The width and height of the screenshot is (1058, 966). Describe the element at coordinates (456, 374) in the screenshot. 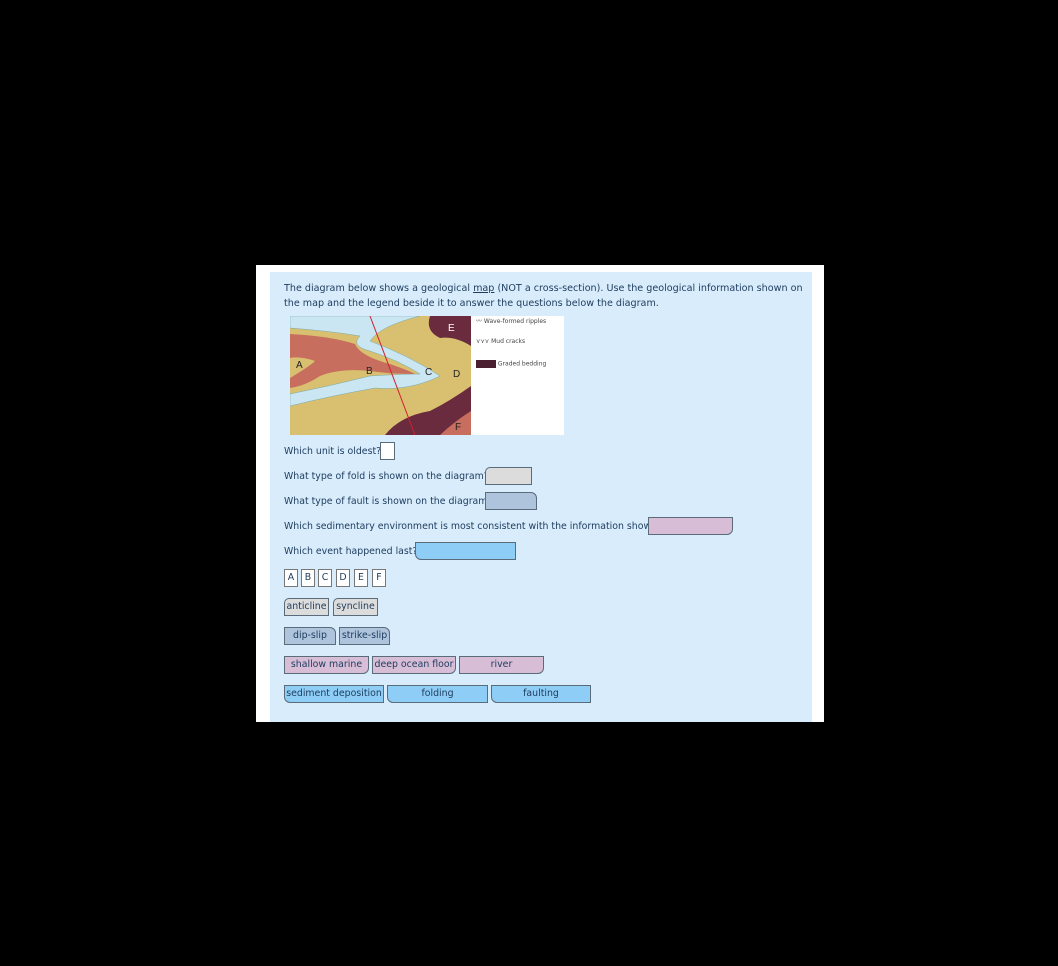

I see `unit-label-d: D` at that location.